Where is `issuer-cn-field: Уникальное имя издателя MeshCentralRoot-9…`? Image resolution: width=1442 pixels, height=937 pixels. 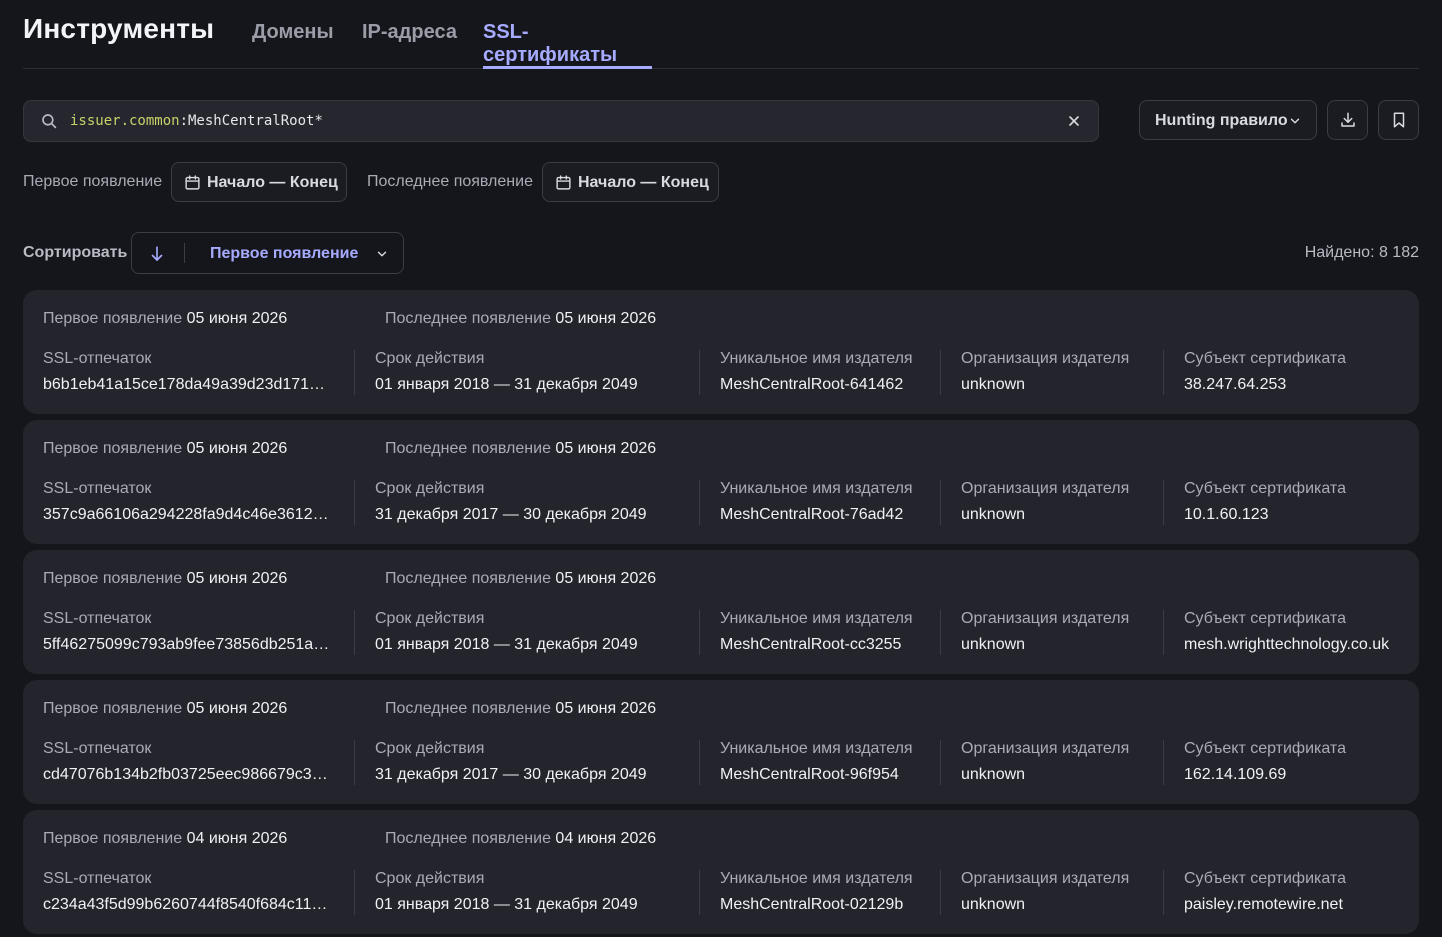
issuer-cn-field: Уникальное имя издателя MeshCentralRoot-9… is located at coordinates (830, 762).